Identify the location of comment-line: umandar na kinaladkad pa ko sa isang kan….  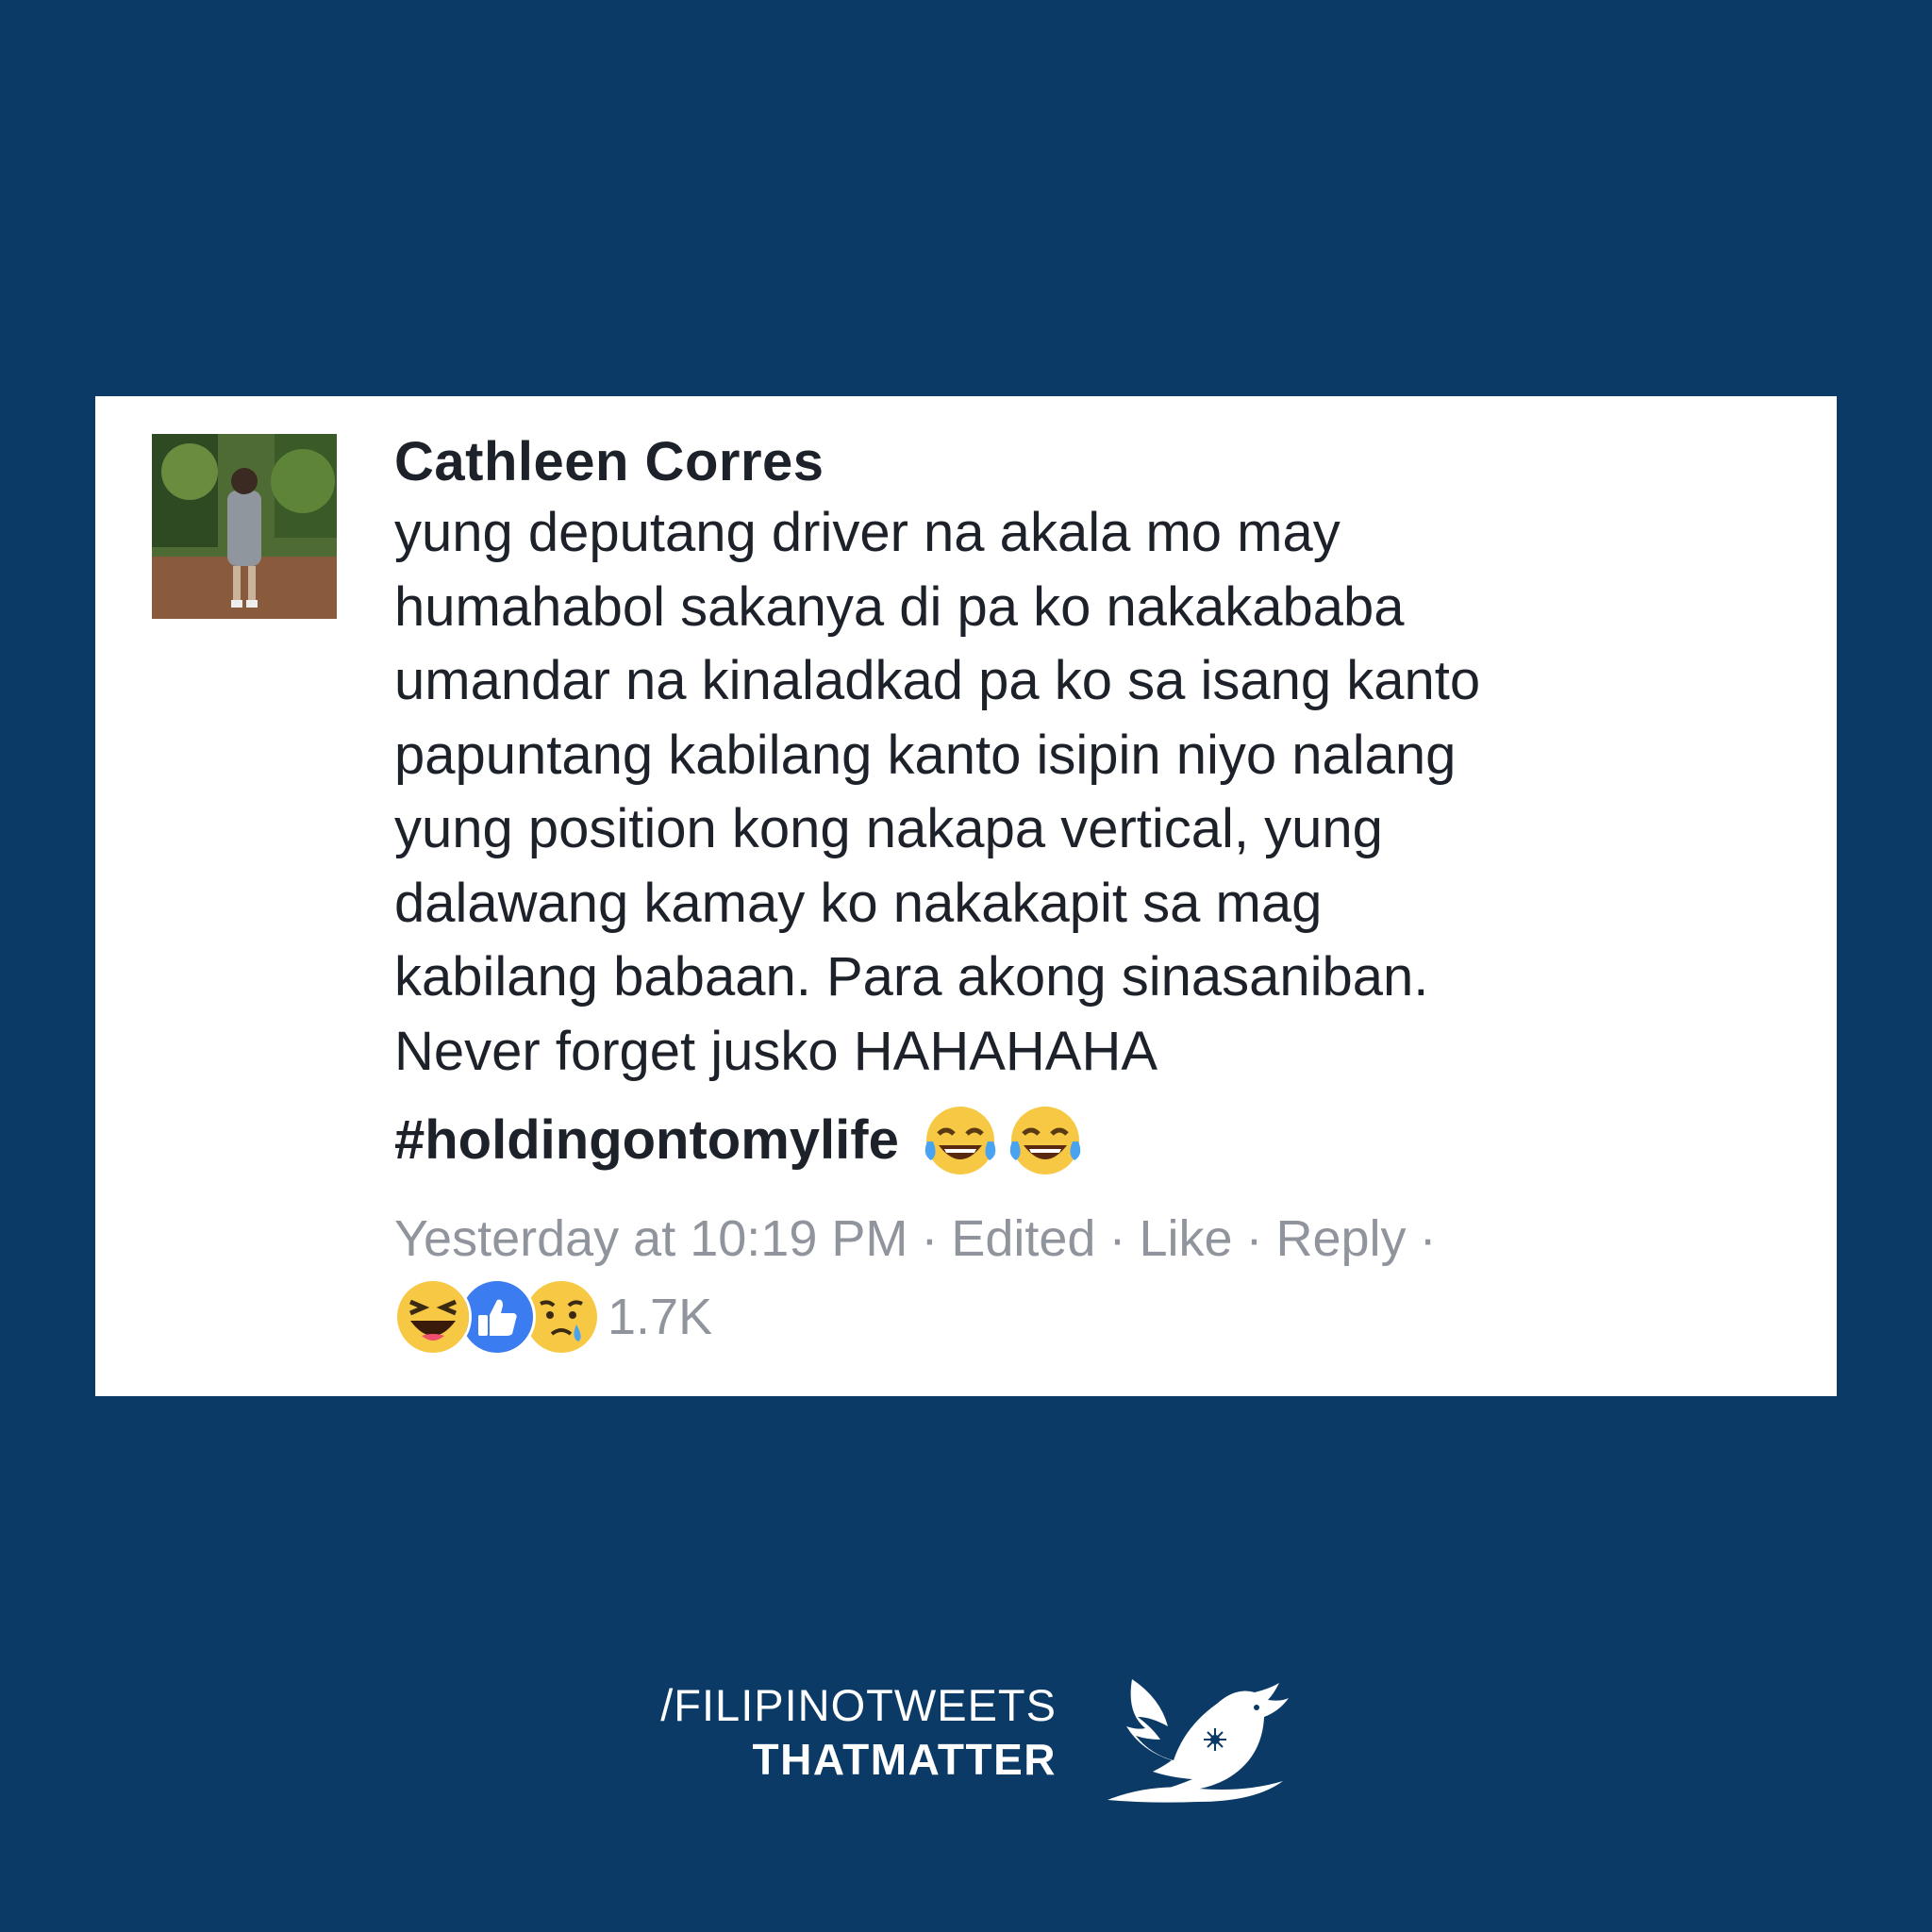
(937, 681).